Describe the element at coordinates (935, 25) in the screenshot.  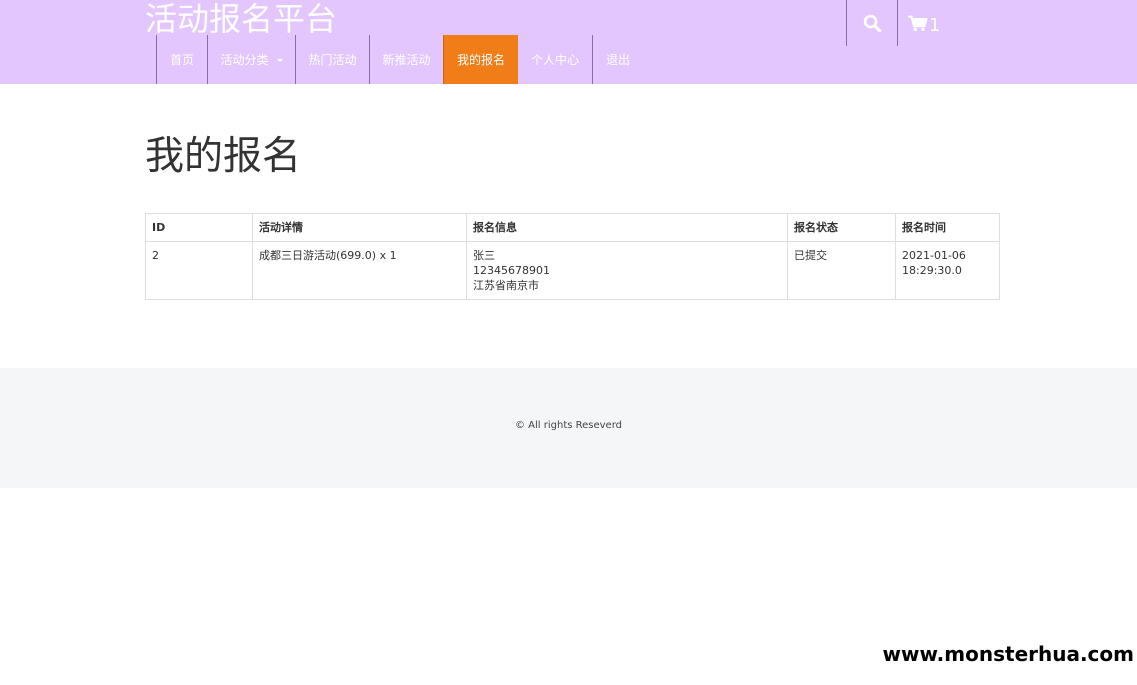
I see `cart-count-badge: 1` at that location.